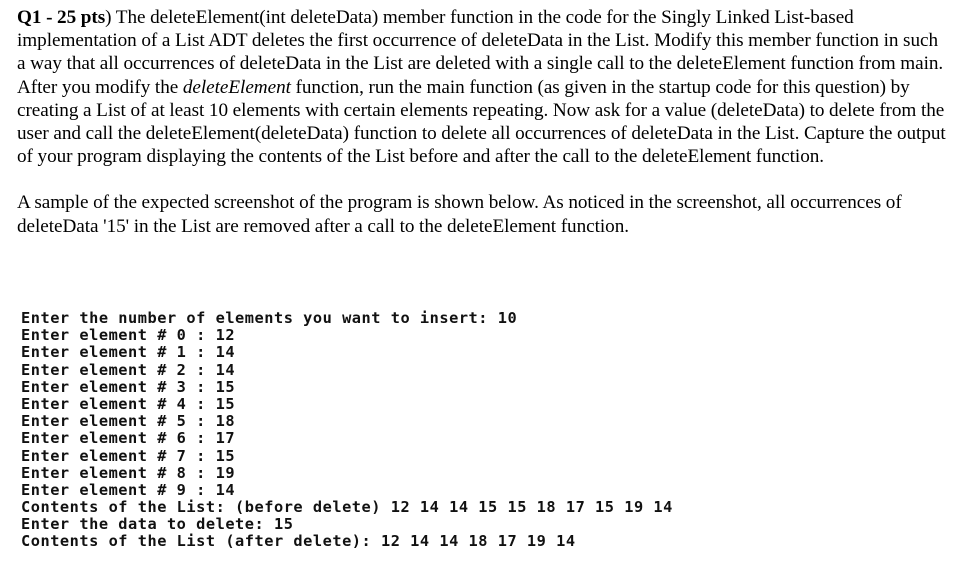 Image resolution: width=965 pixels, height=572 pixels. What do you see at coordinates (128, 369) in the screenshot?
I see `console-line: Enter element # 2 : 14` at bounding box center [128, 369].